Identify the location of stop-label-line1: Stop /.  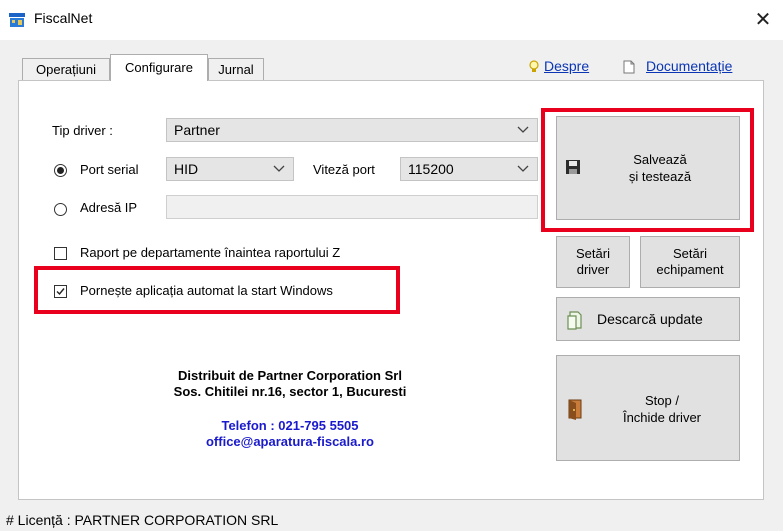
(662, 400).